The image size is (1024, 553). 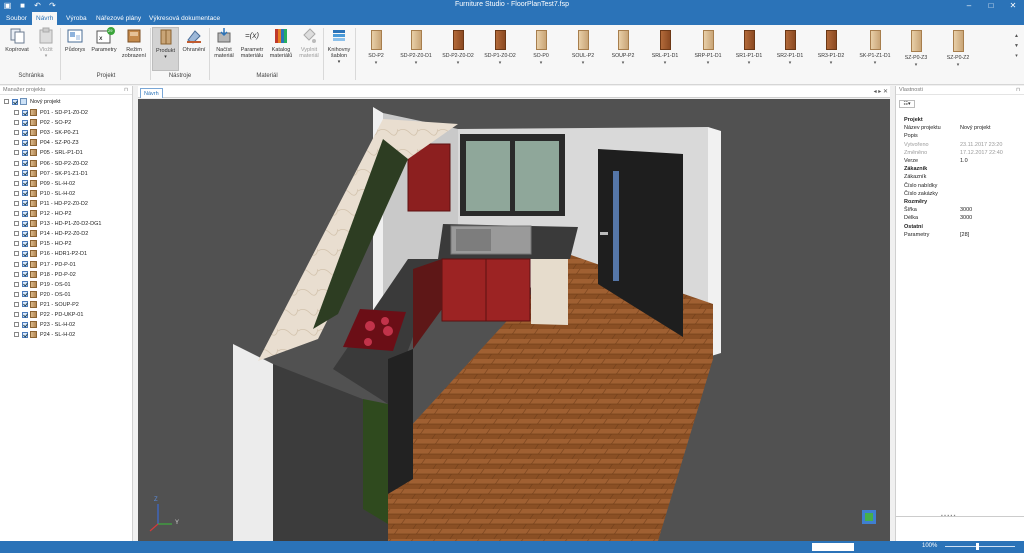 I want to click on cabinet-sz-p0-z3: SZ-P0-Z3 ▾, so click(x=916, y=48).